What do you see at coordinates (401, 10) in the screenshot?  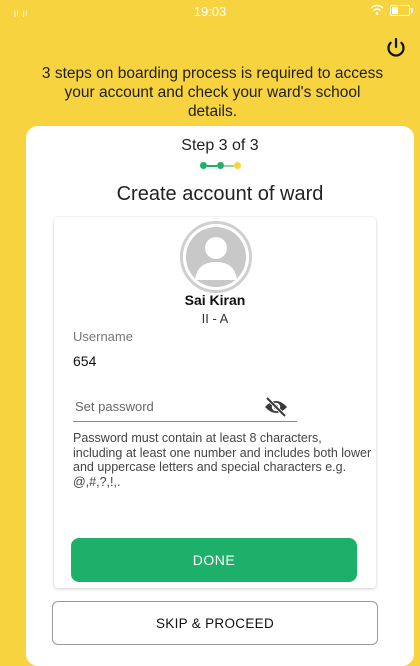 I see `battery-icon` at bounding box center [401, 10].